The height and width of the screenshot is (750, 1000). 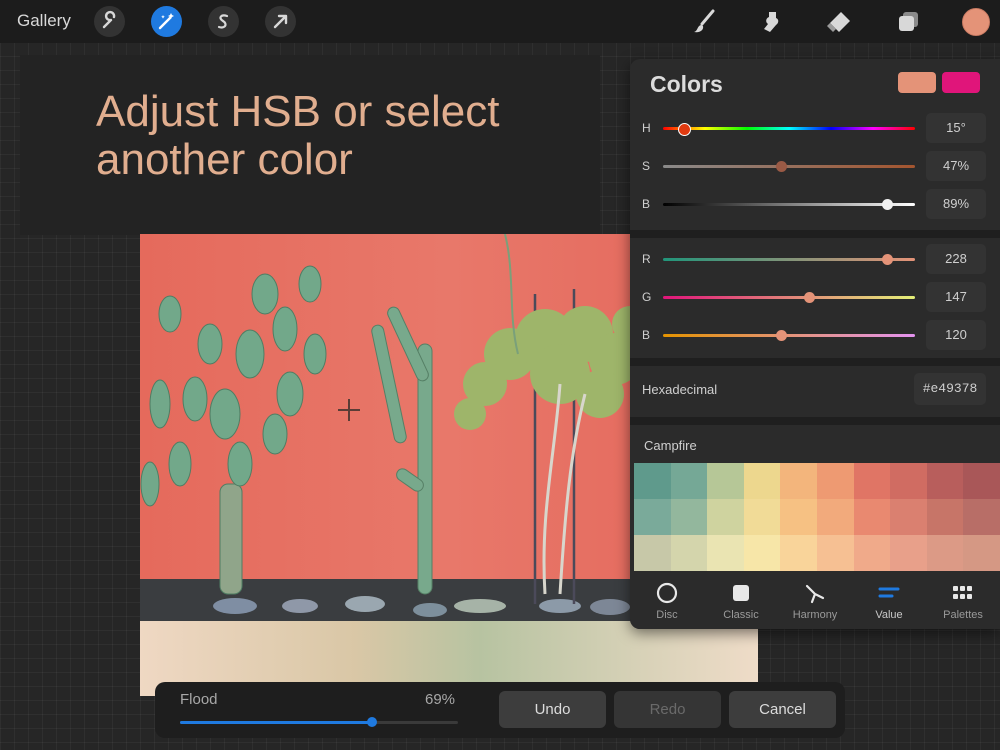 What do you see at coordinates (280, 21) in the screenshot?
I see `transform-arrow-icon` at bounding box center [280, 21].